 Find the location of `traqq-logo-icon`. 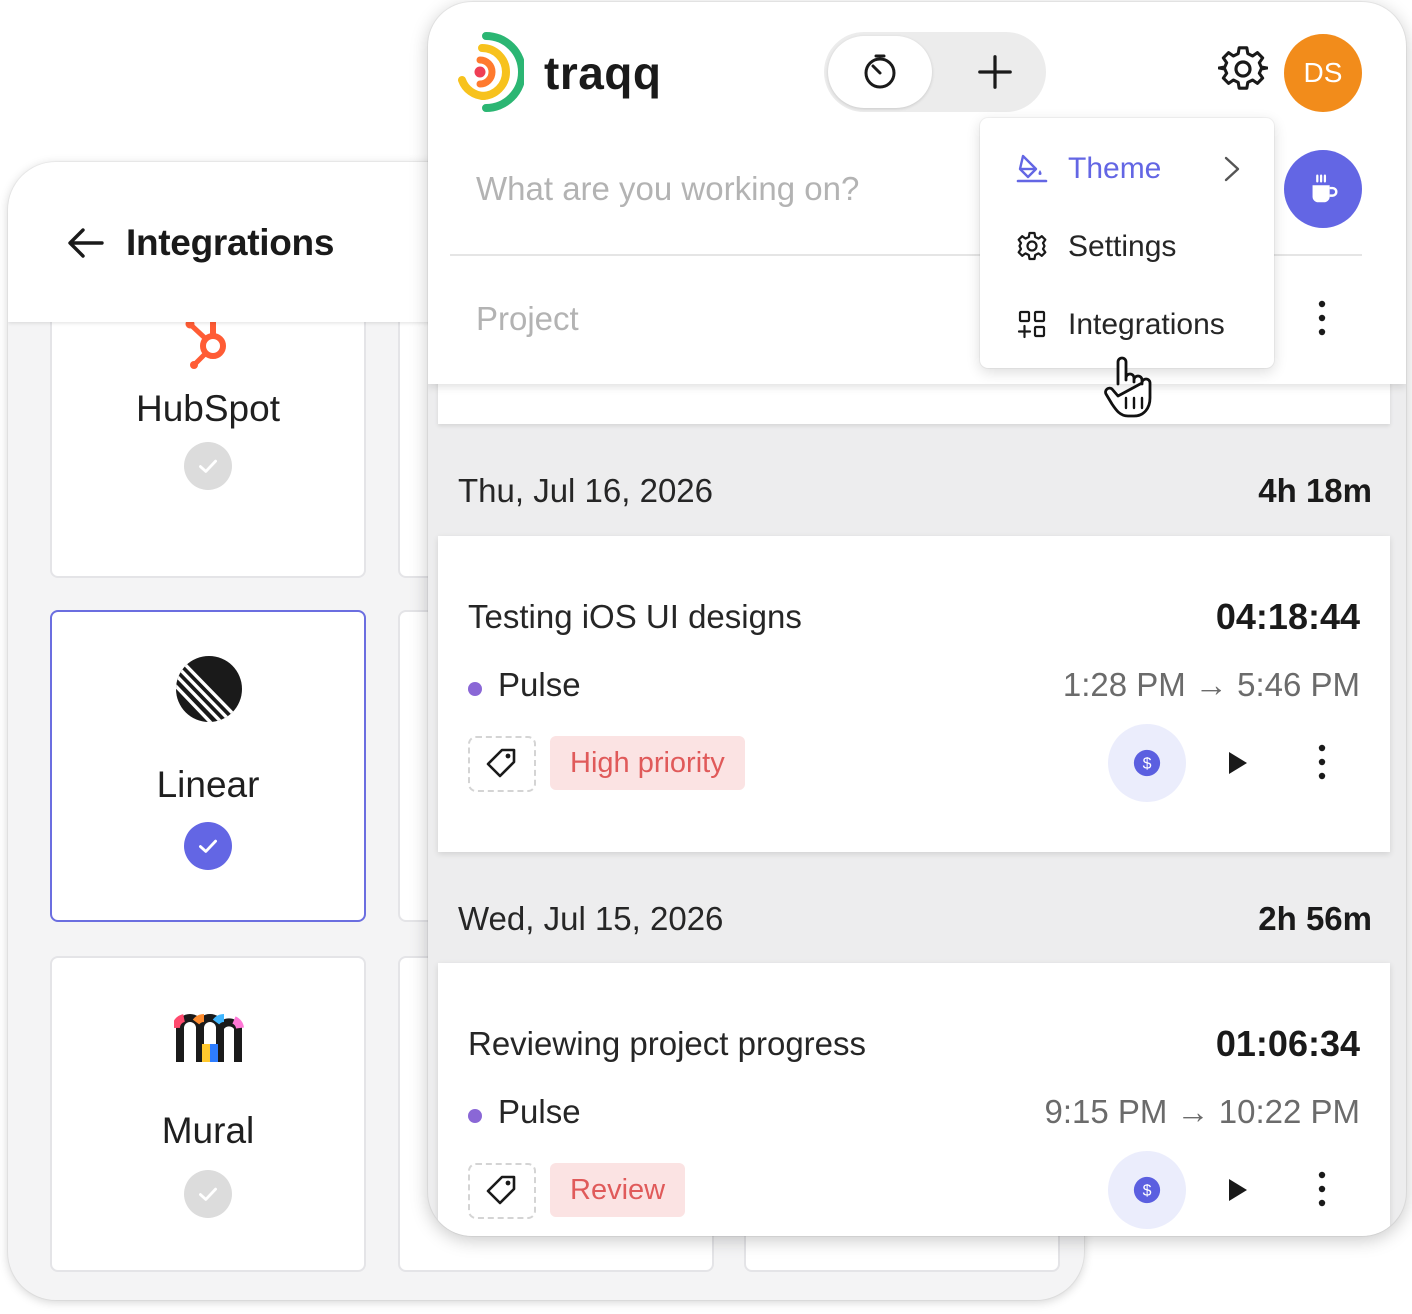

traqq-logo-icon is located at coordinates (491, 72).